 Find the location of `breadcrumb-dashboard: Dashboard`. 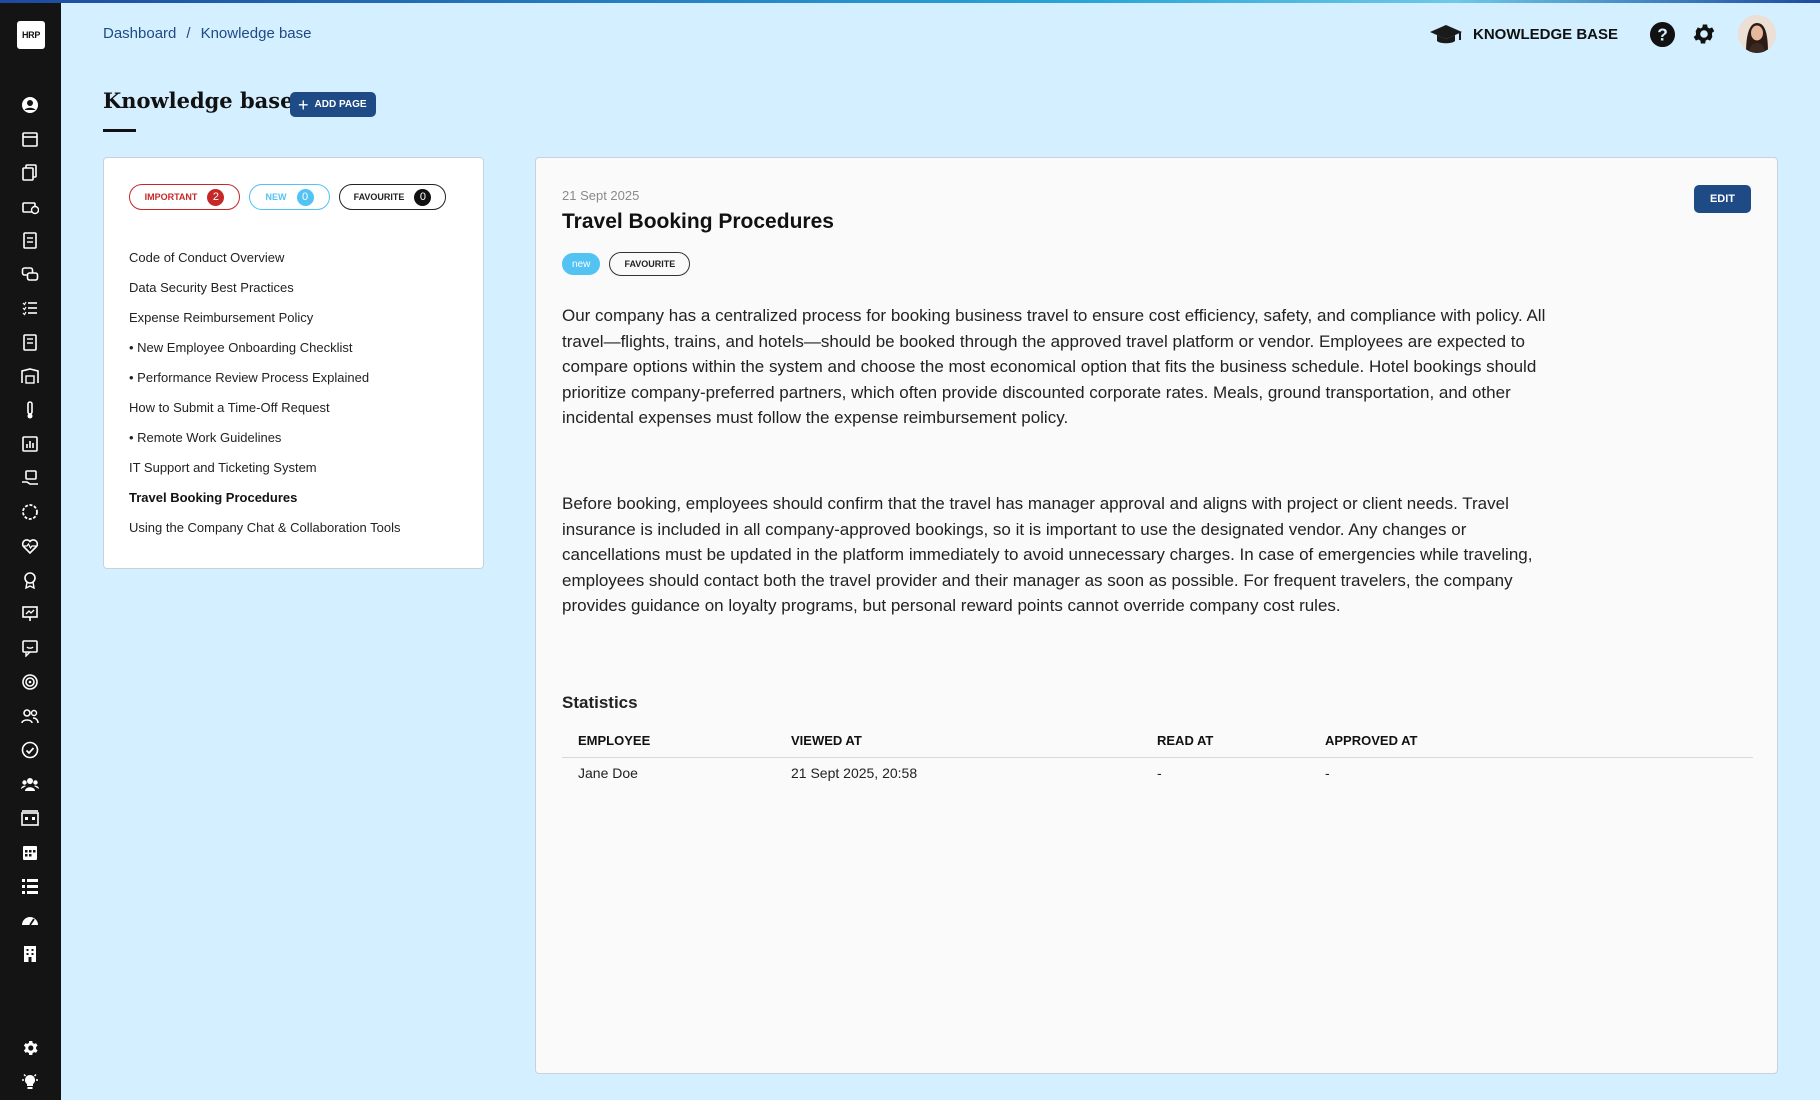

breadcrumb-dashboard: Dashboard is located at coordinates (139, 33).